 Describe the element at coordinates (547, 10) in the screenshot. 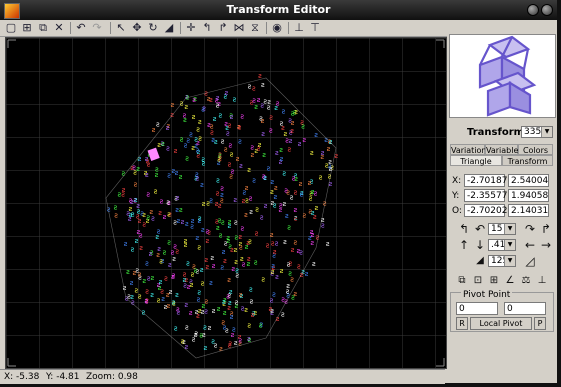

I see `close-button` at that location.